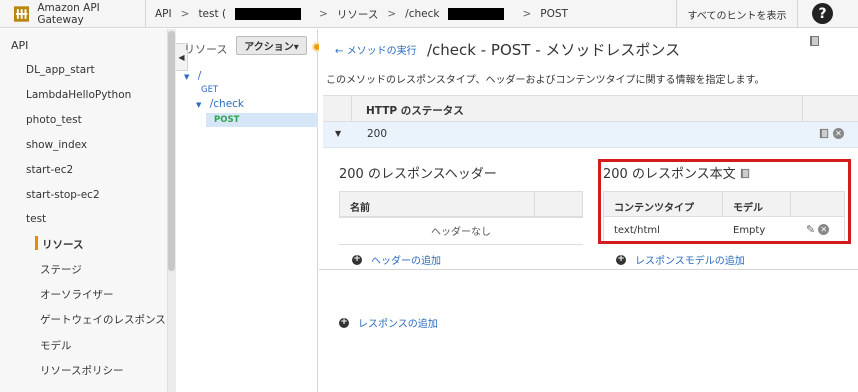 This screenshot has height=392, width=858. I want to click on page-title: /check - POST - メソッドレスポンス, so click(554, 50).